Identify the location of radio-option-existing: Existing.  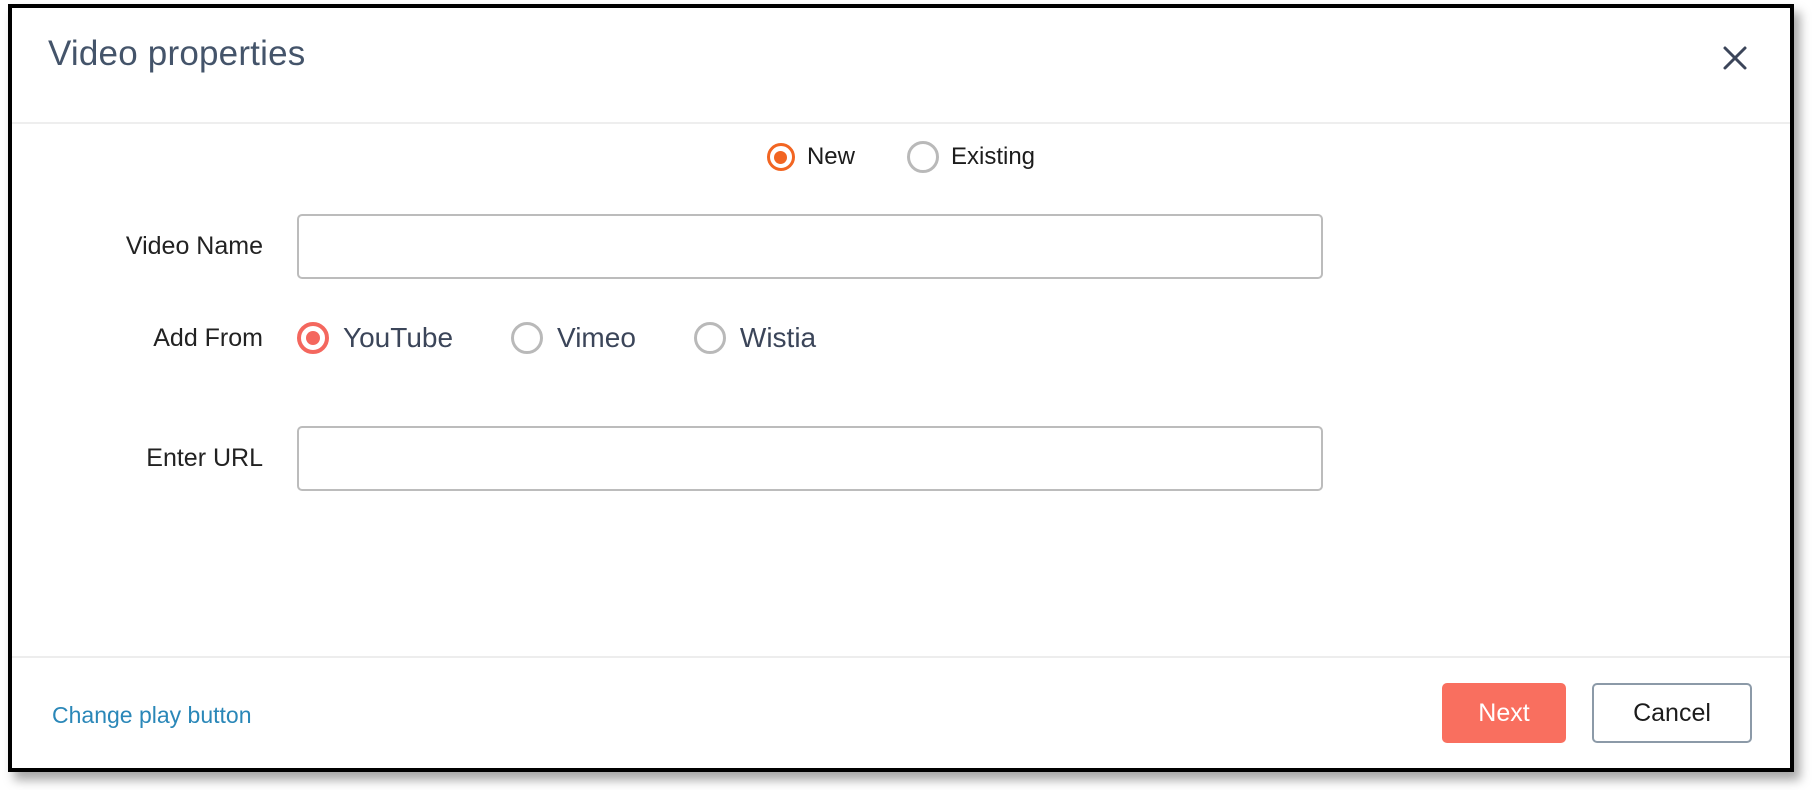
(971, 157).